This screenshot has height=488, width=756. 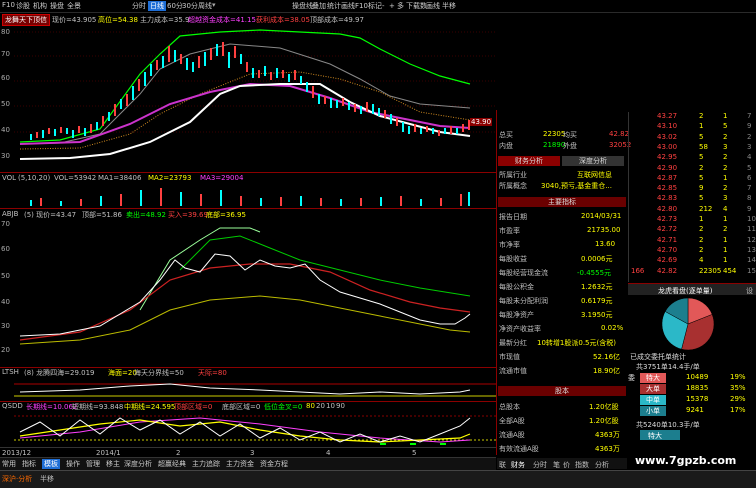 What do you see at coordinates (687, 378) in the screenshot?
I see `dragon-buy-row: 委特大 10489 19%` at bounding box center [687, 378].